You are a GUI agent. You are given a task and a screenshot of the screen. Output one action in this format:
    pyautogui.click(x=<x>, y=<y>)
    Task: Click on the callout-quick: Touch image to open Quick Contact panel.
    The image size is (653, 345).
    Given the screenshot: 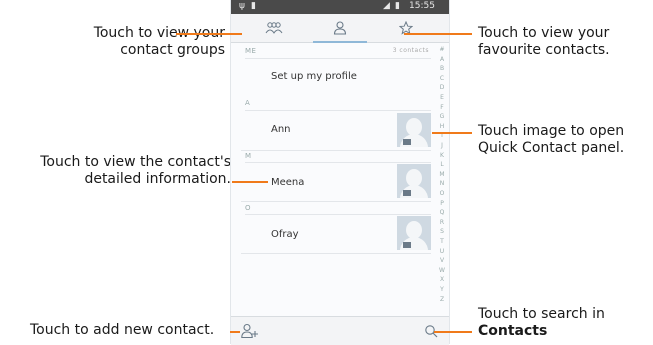 What is the action you would take?
    pyautogui.click(x=551, y=140)
    